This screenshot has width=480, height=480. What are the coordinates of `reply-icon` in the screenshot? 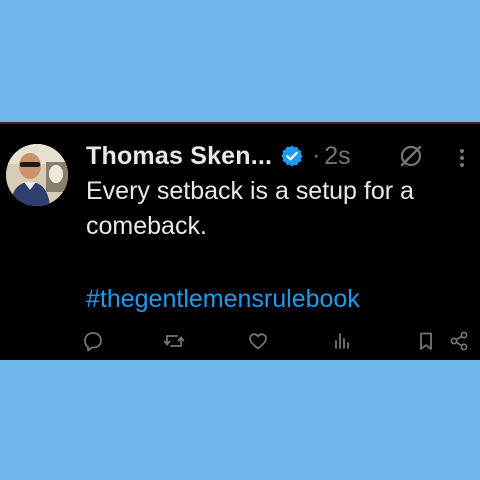 It's located at (93, 341).